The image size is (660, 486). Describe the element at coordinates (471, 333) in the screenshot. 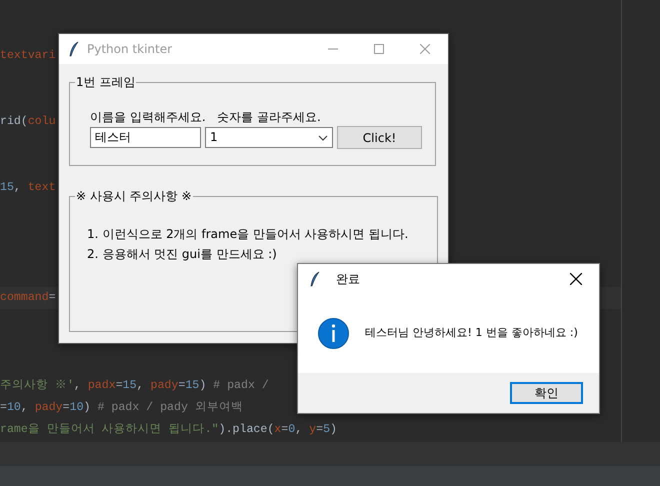

I see `dialog-message: 테스터님 안녕하세요! 1 번을 좋아하네요 :)` at that location.